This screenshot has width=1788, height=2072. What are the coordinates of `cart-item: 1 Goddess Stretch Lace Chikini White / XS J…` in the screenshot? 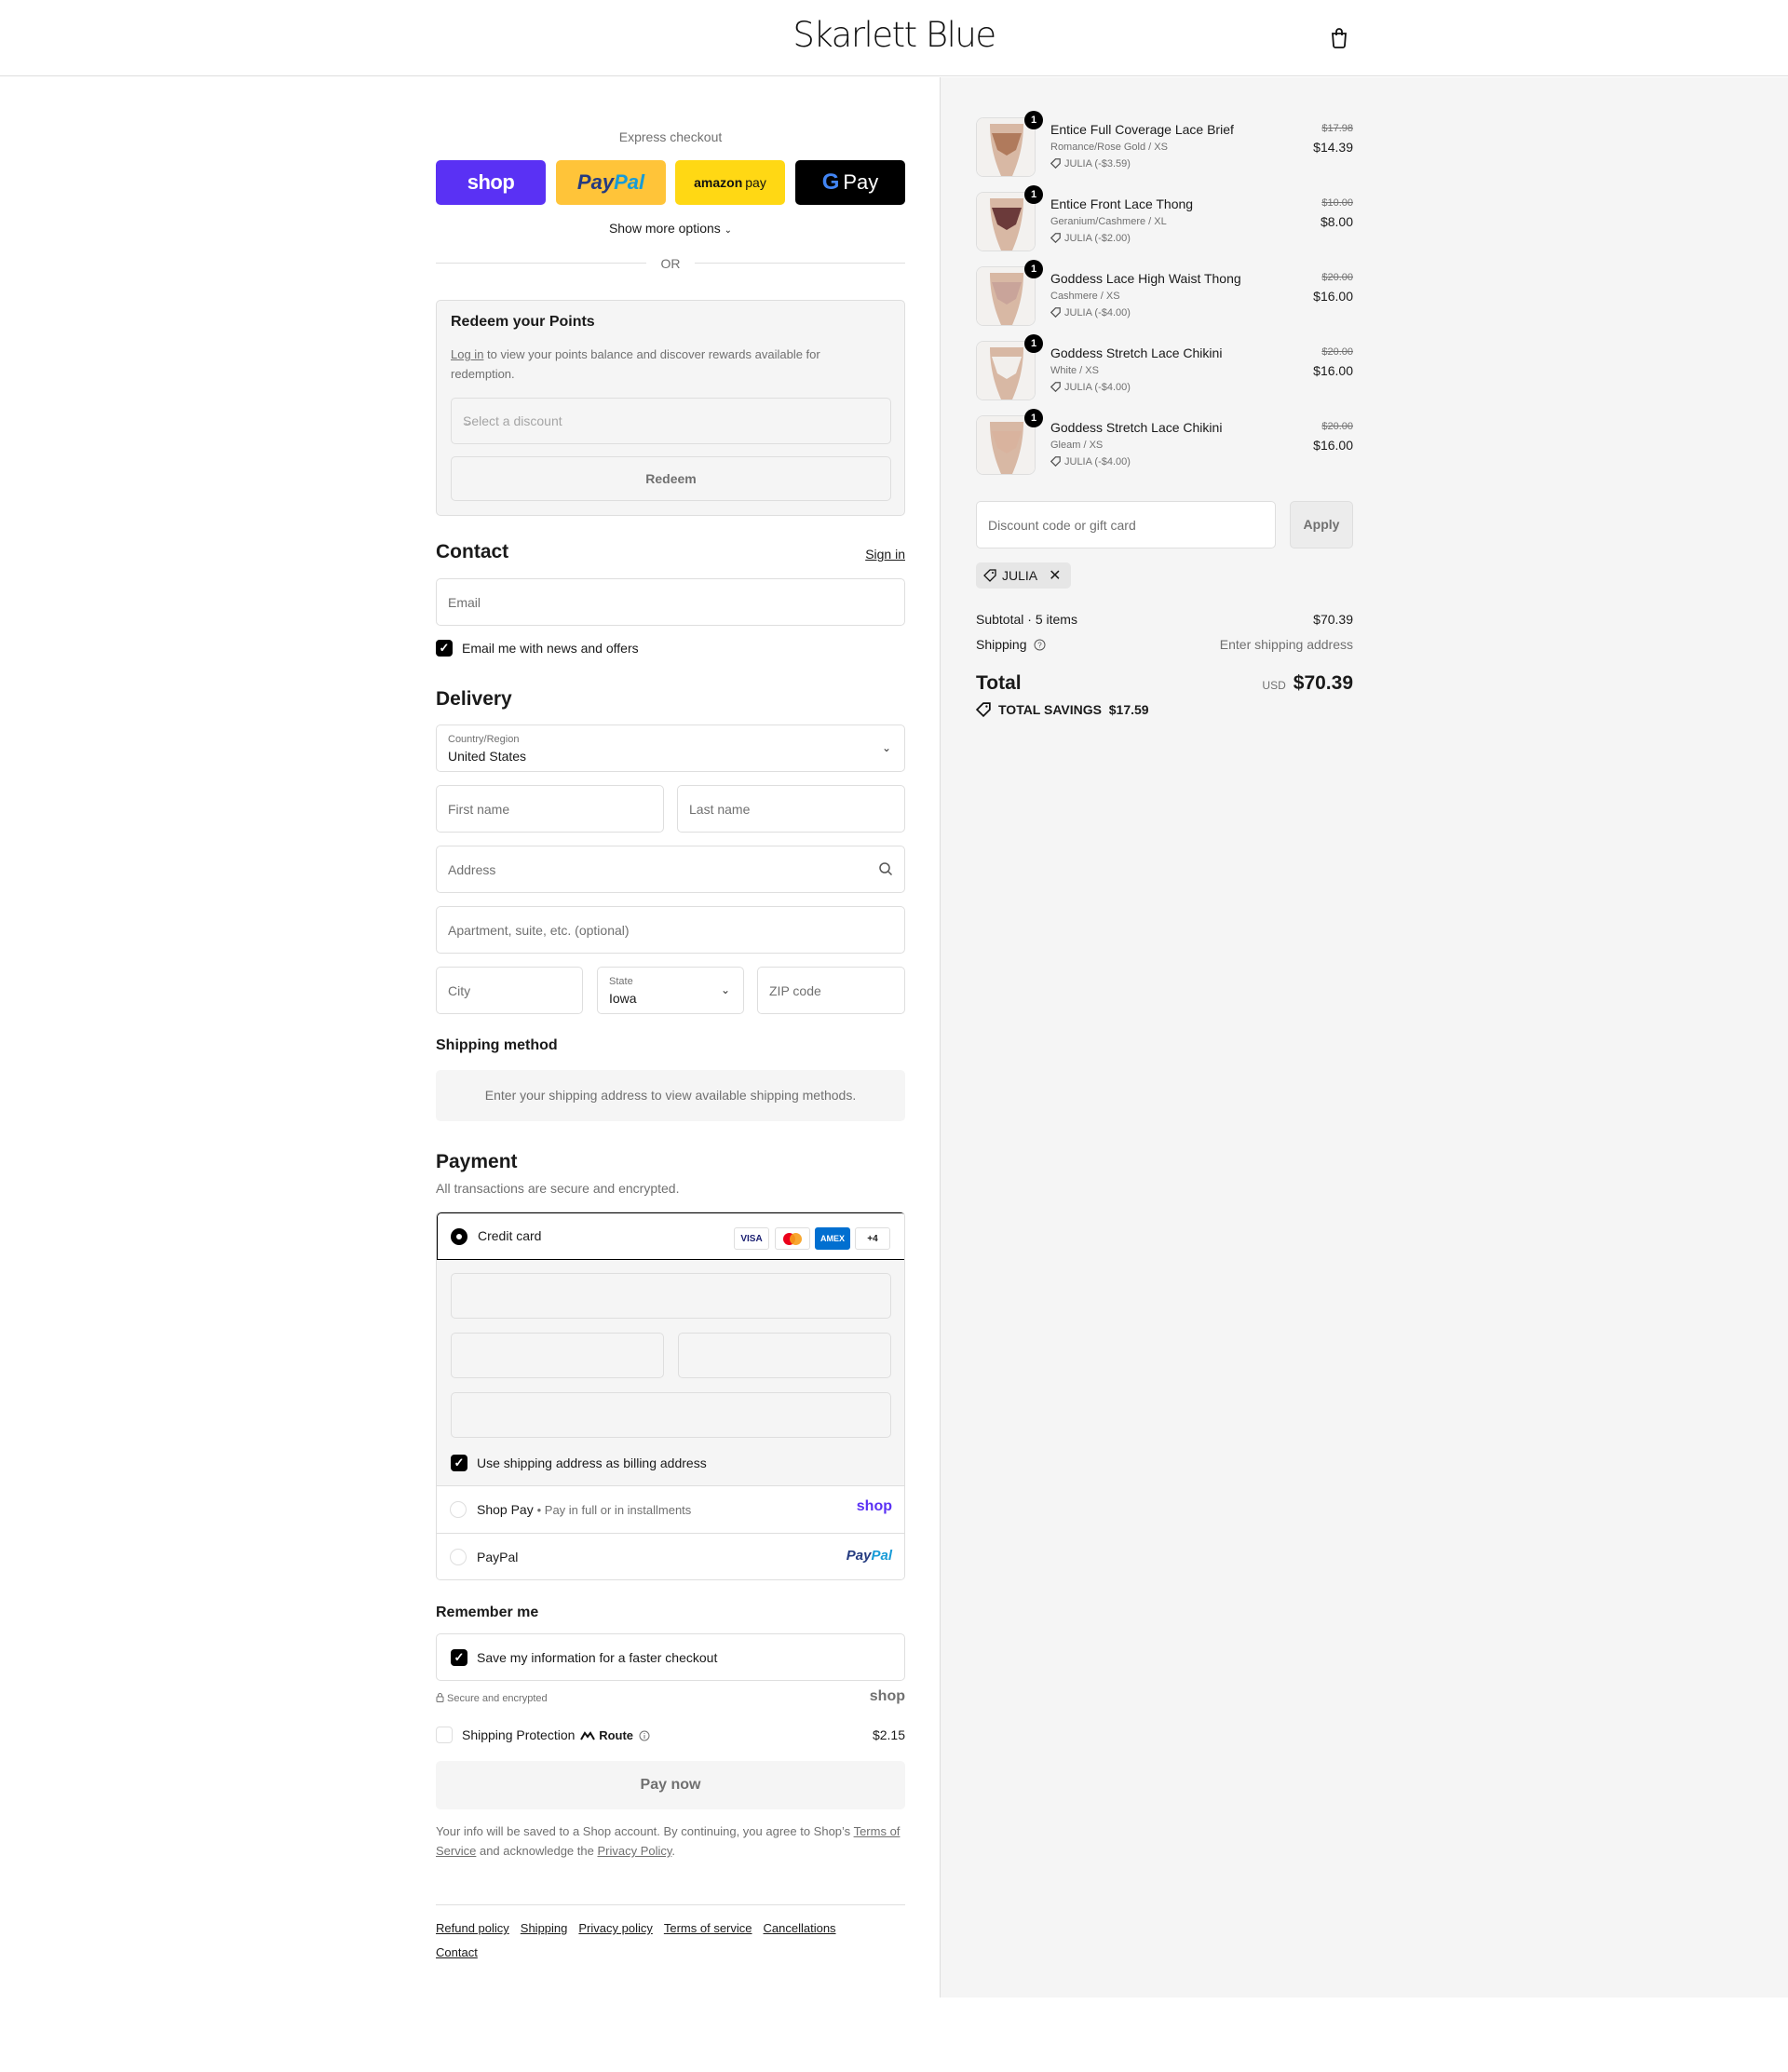 It's located at (1165, 368).